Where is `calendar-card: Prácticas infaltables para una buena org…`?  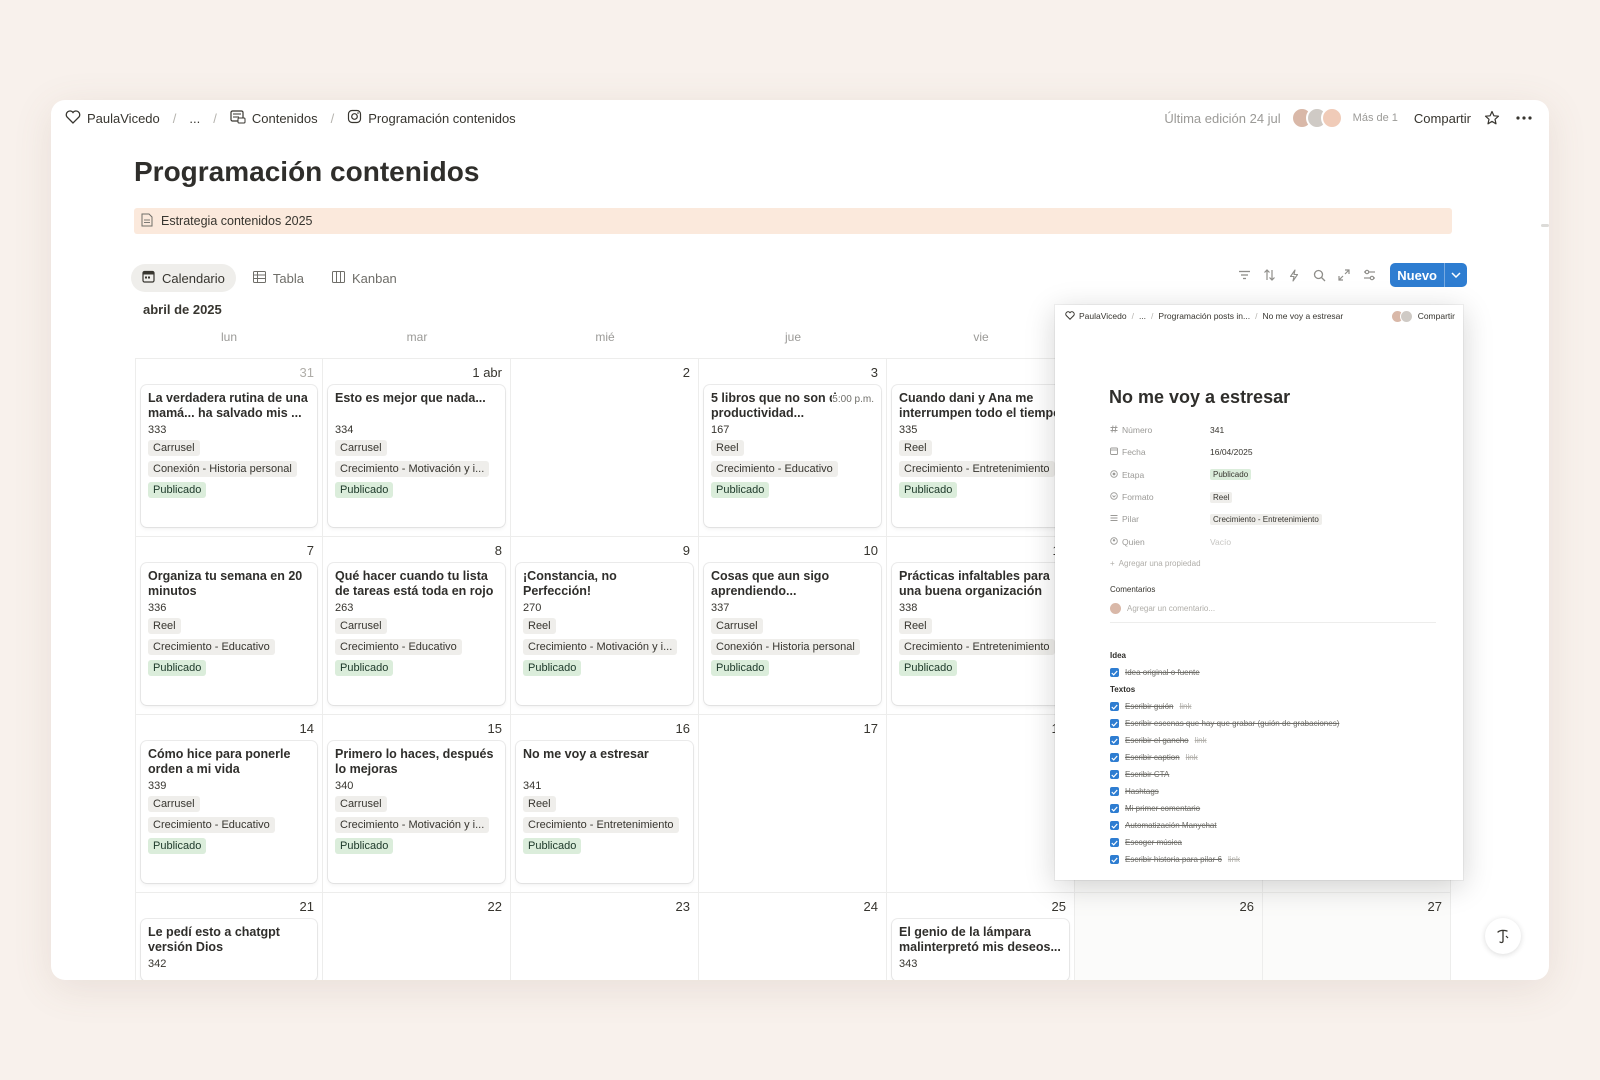 calendar-card: Prácticas infaltables para una buena org… is located at coordinates (980, 634).